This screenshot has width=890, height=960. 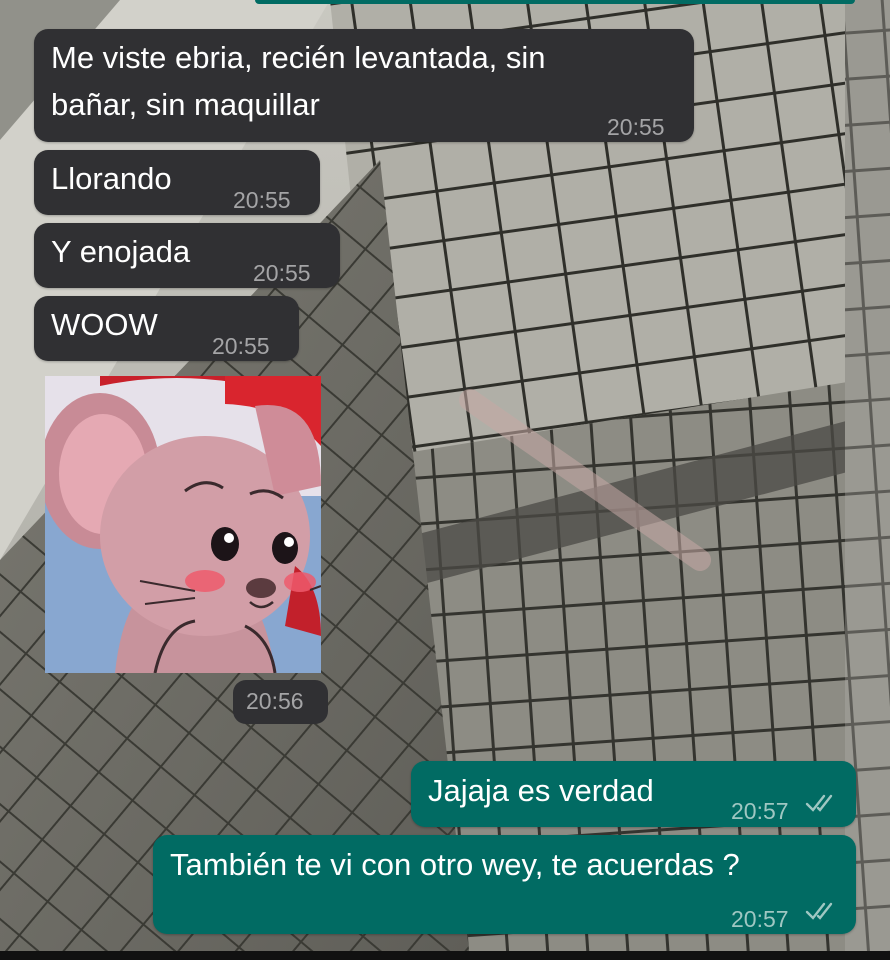 I want to click on incoming-message-bubble: WOOW 20:55, so click(x=166, y=328).